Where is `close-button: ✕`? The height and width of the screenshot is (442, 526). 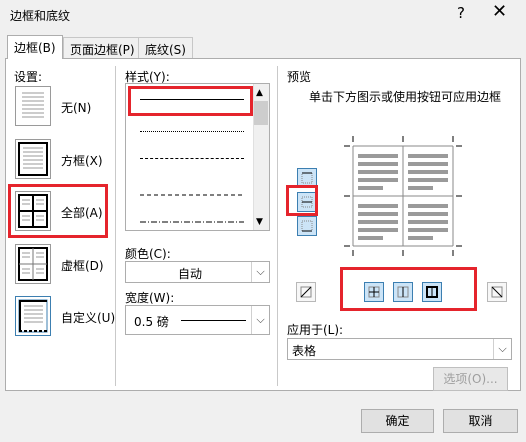 close-button: ✕ is located at coordinates (499, 11).